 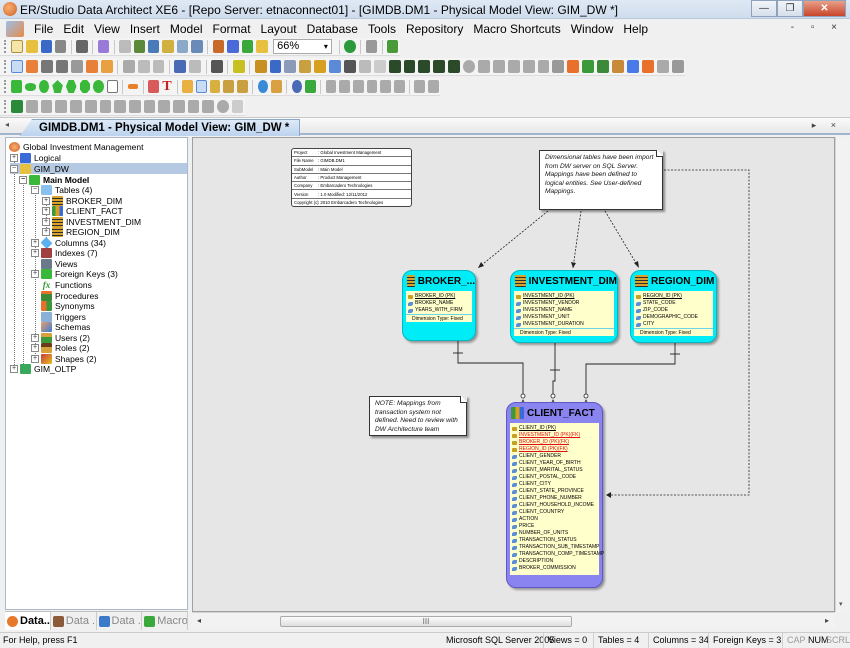 What do you see at coordinates (182, 46) in the screenshot?
I see `compare-icon` at bounding box center [182, 46].